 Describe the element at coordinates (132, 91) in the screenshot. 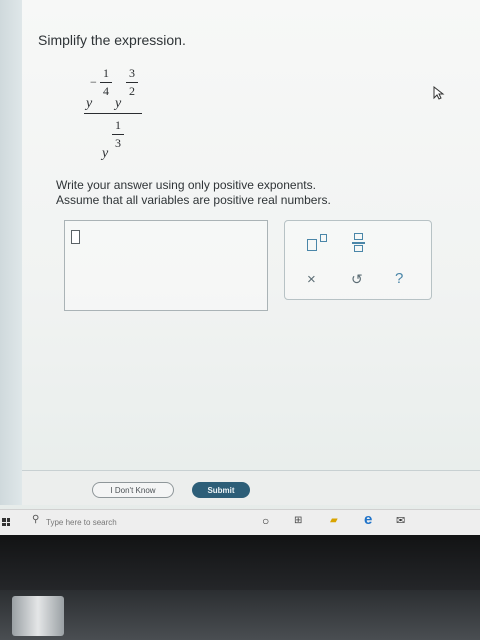

I see `exp2-denominator: 2` at that location.